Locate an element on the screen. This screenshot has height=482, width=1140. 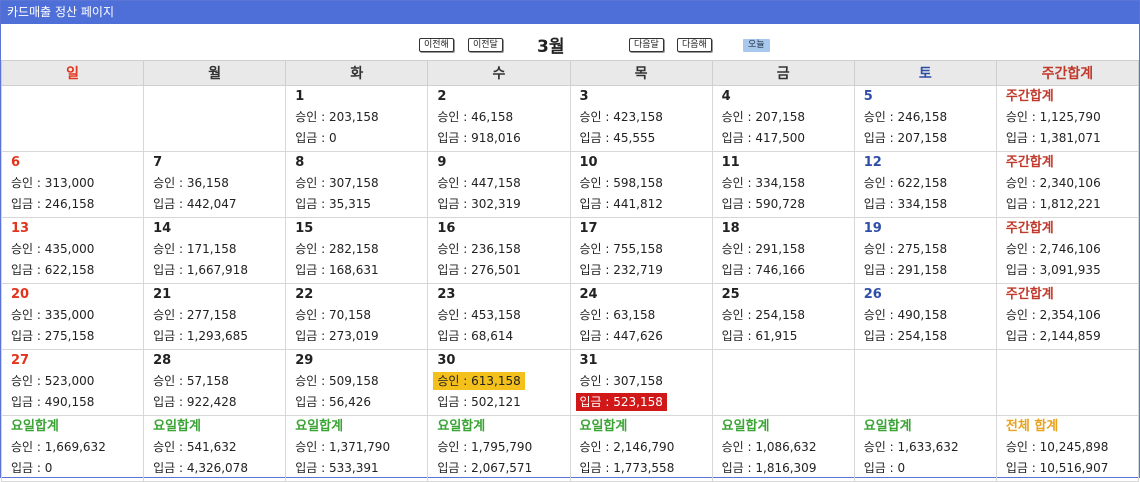
deposit-line: 입금 : 502,121 is located at coordinates (503, 402).